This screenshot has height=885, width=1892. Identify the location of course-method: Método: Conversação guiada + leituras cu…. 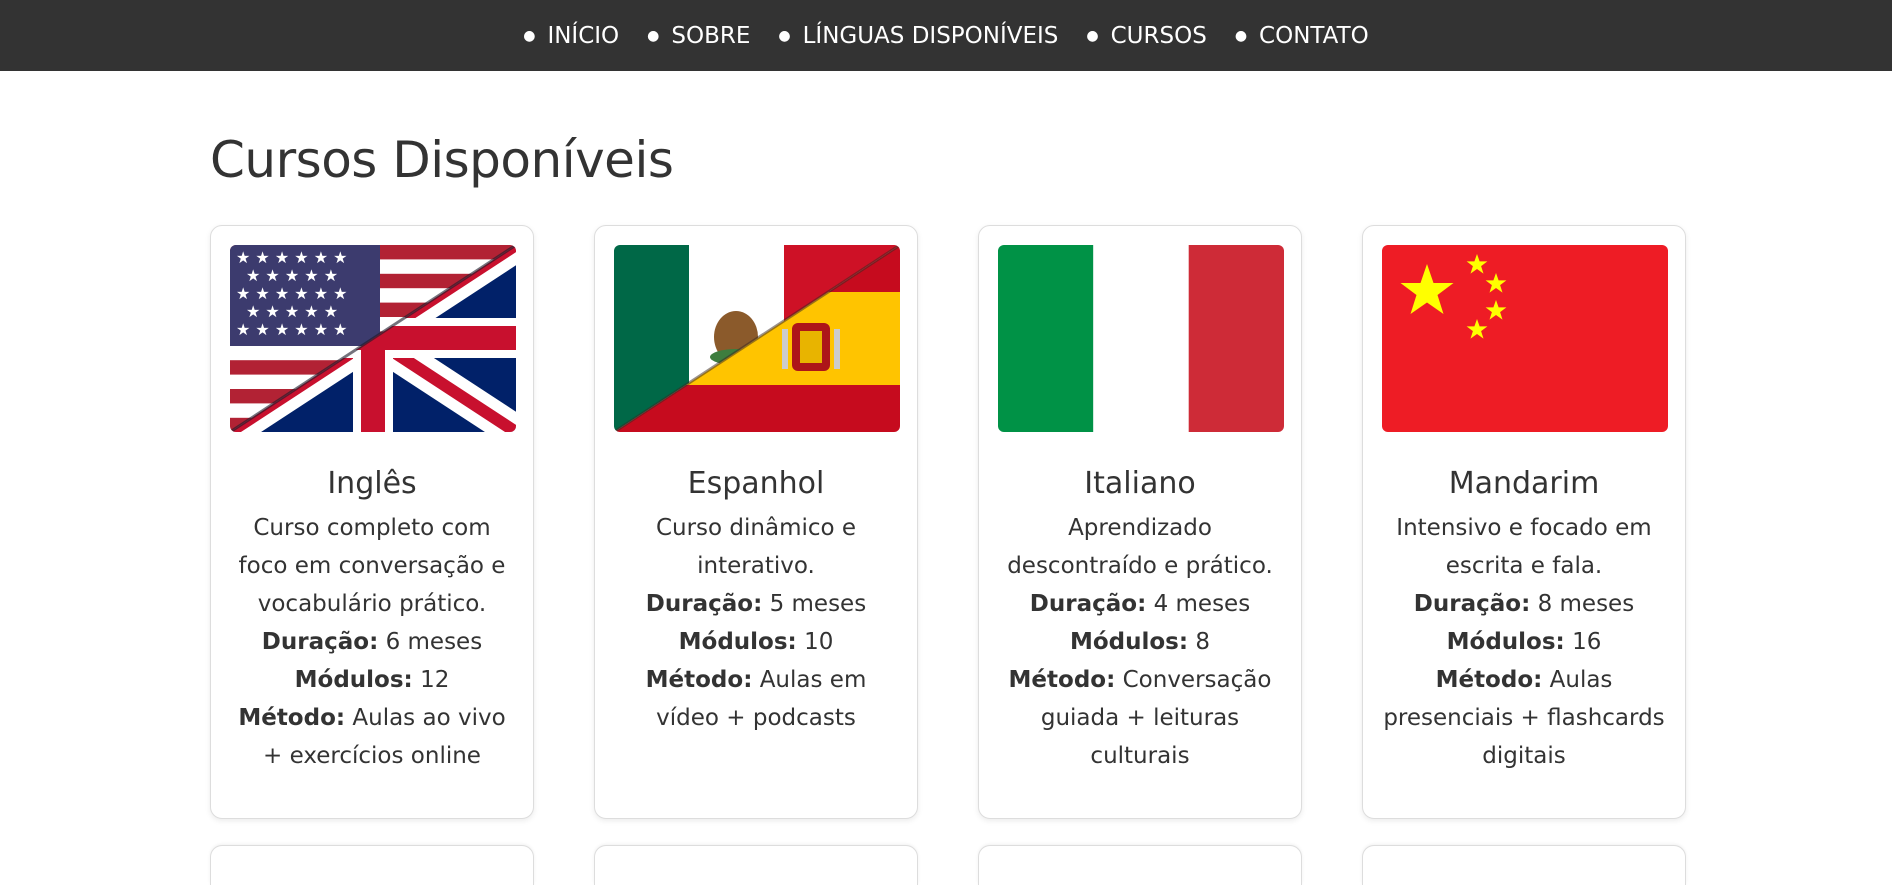
(1140, 718).